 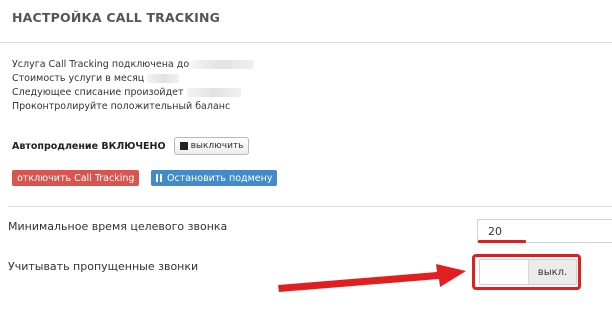 What do you see at coordinates (504, 272) in the screenshot?
I see `toggle-knob` at bounding box center [504, 272].